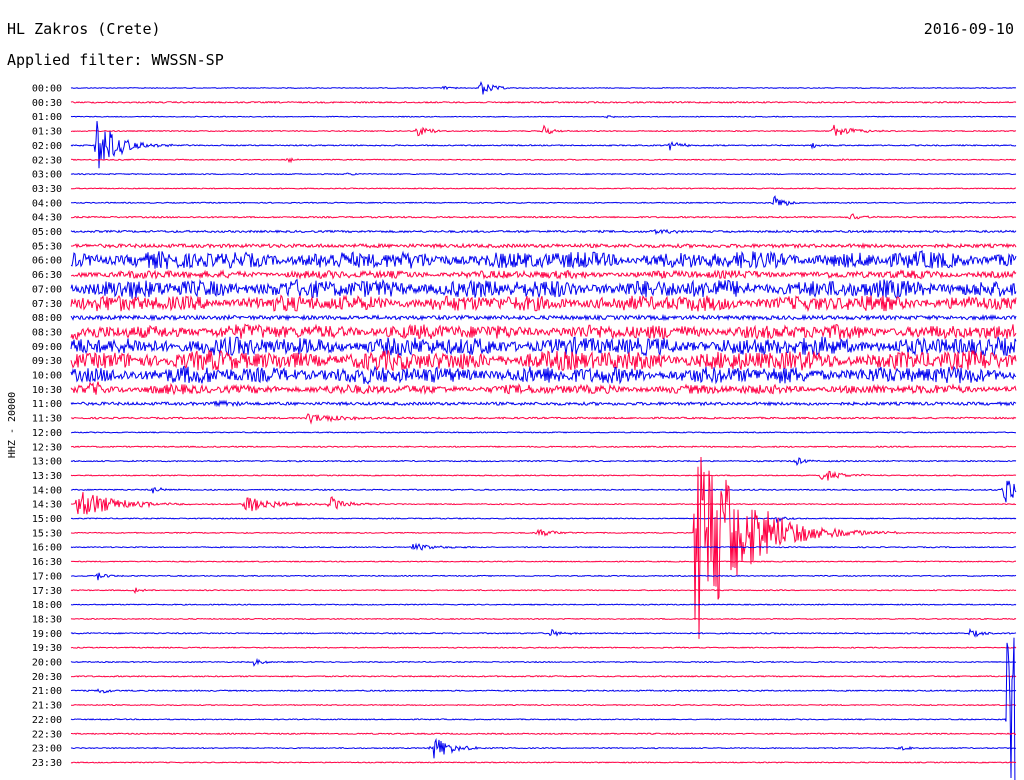 The image size is (1024, 780). What do you see at coordinates (47, 332) in the screenshot?
I see `time-tick-label: 08:30` at bounding box center [47, 332].